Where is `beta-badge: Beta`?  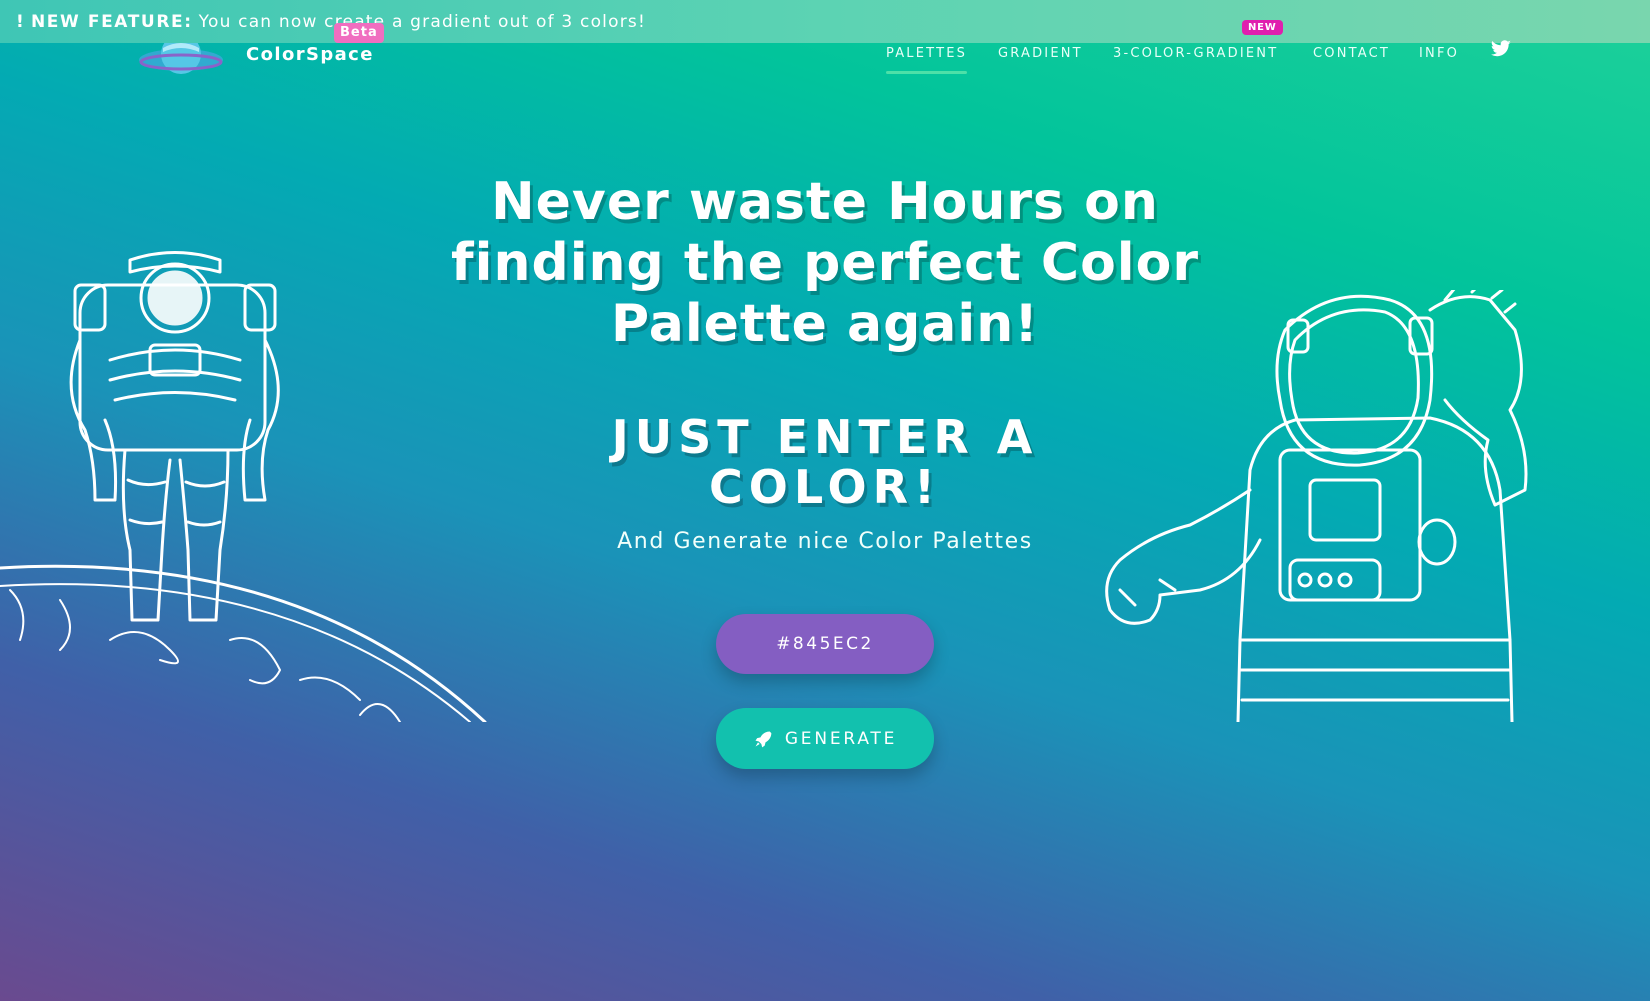 beta-badge: Beta is located at coordinates (359, 33).